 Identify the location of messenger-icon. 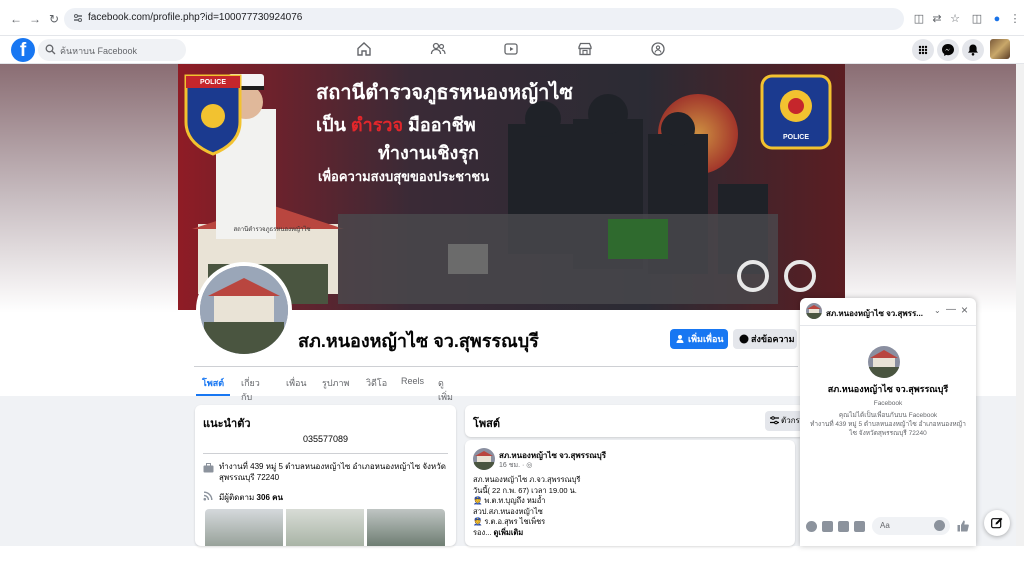
(948, 50).